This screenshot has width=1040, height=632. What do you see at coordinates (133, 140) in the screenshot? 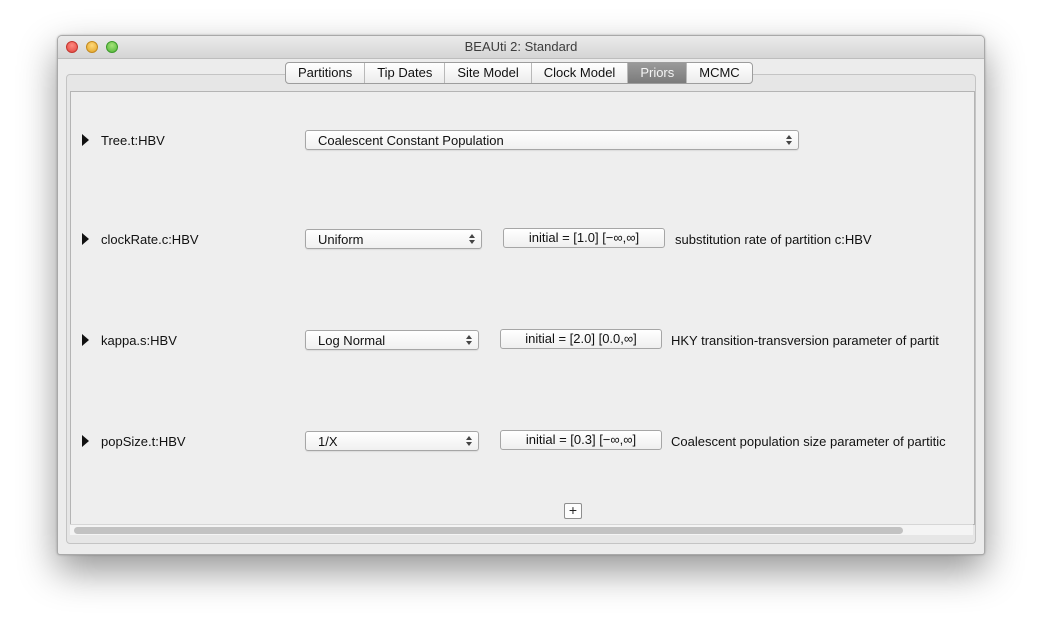
I see `prior-name: Tree.t:HBV` at bounding box center [133, 140].